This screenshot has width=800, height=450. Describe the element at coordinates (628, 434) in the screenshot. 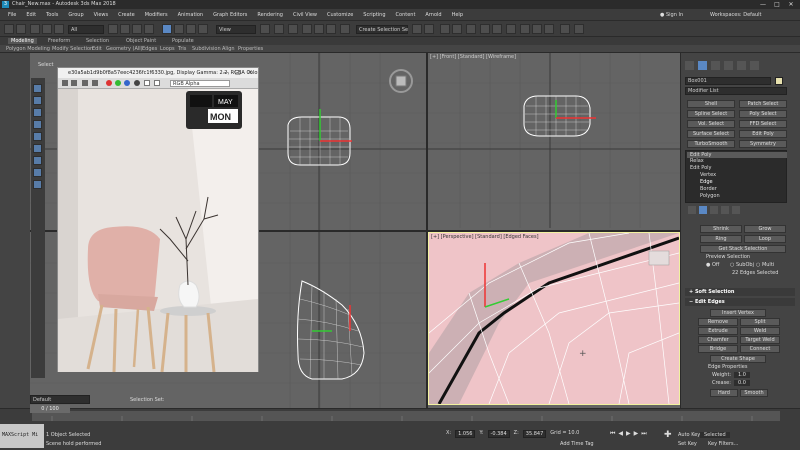

I see `play-icon: ▶` at that location.